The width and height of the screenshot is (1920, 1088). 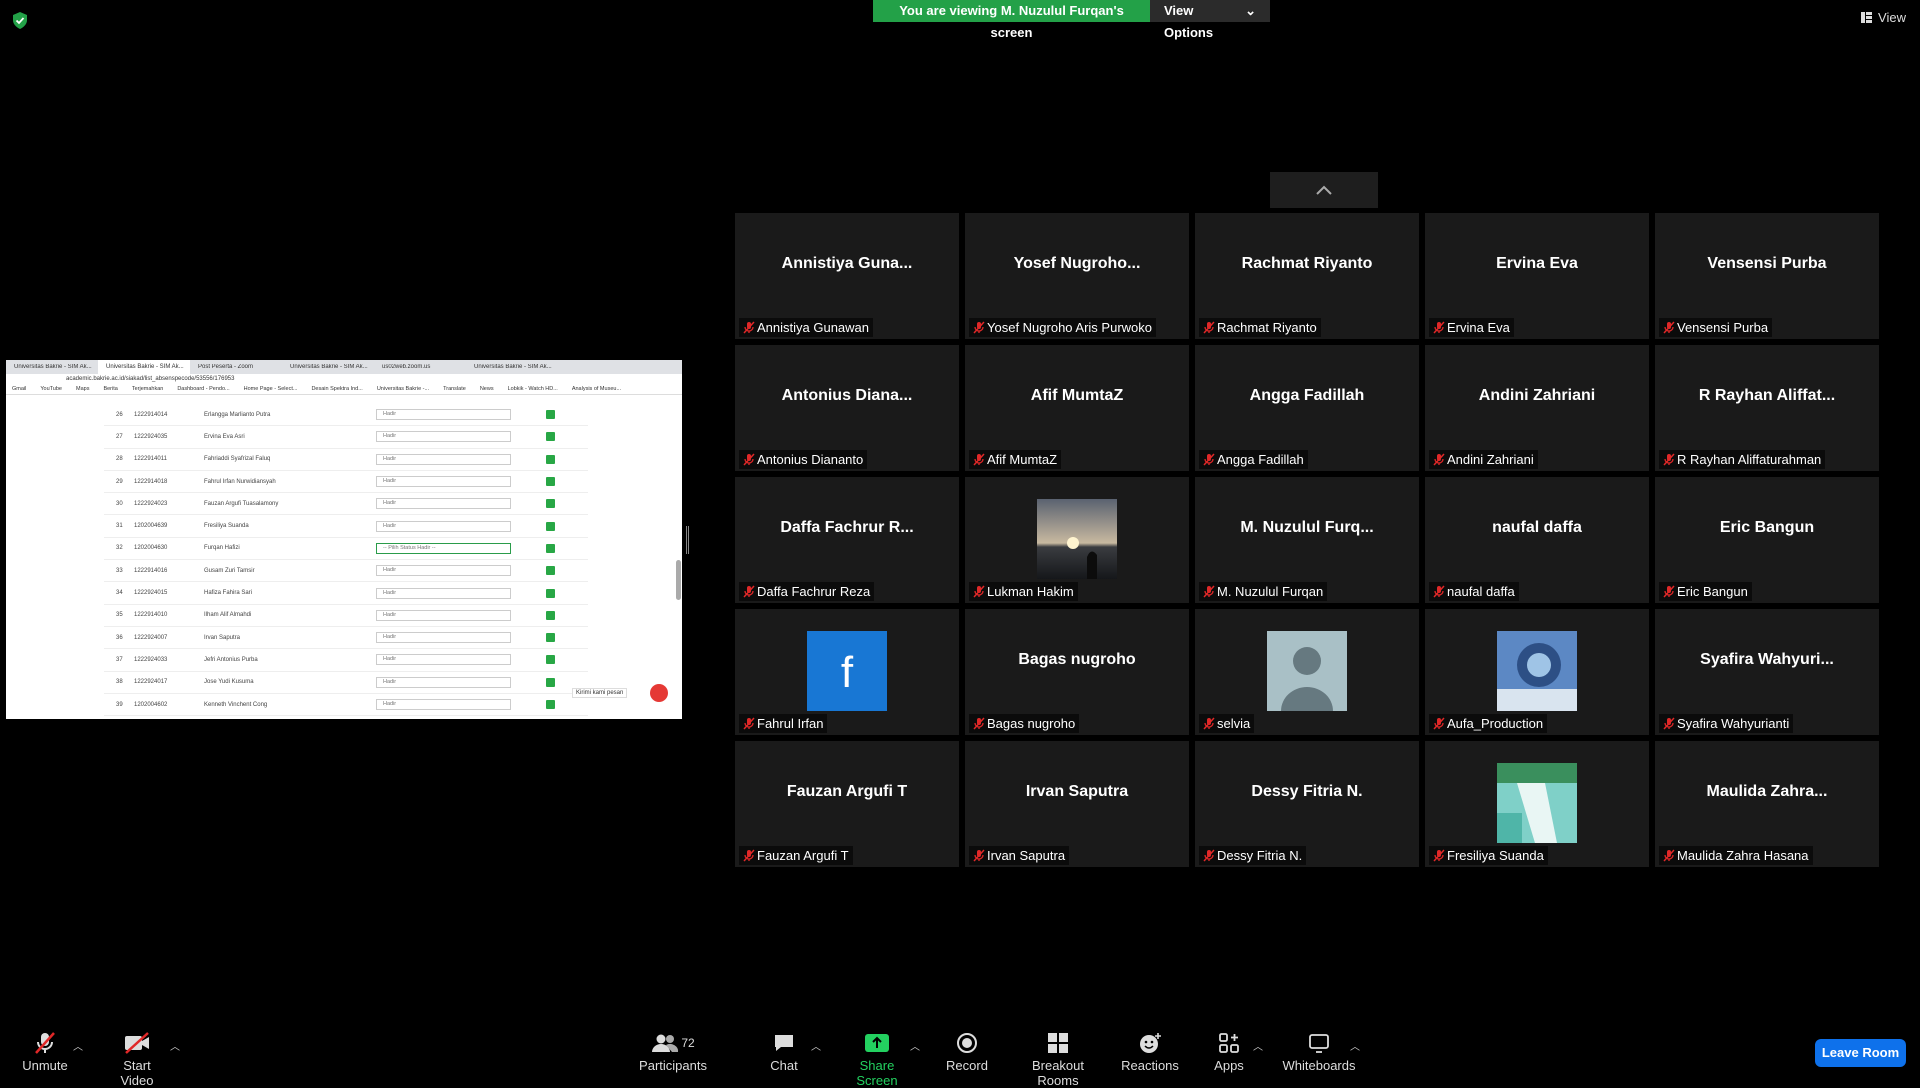 I want to click on participant-tile: Rachmat Riyanto Rachmat Riyanto, so click(x=1307, y=276).